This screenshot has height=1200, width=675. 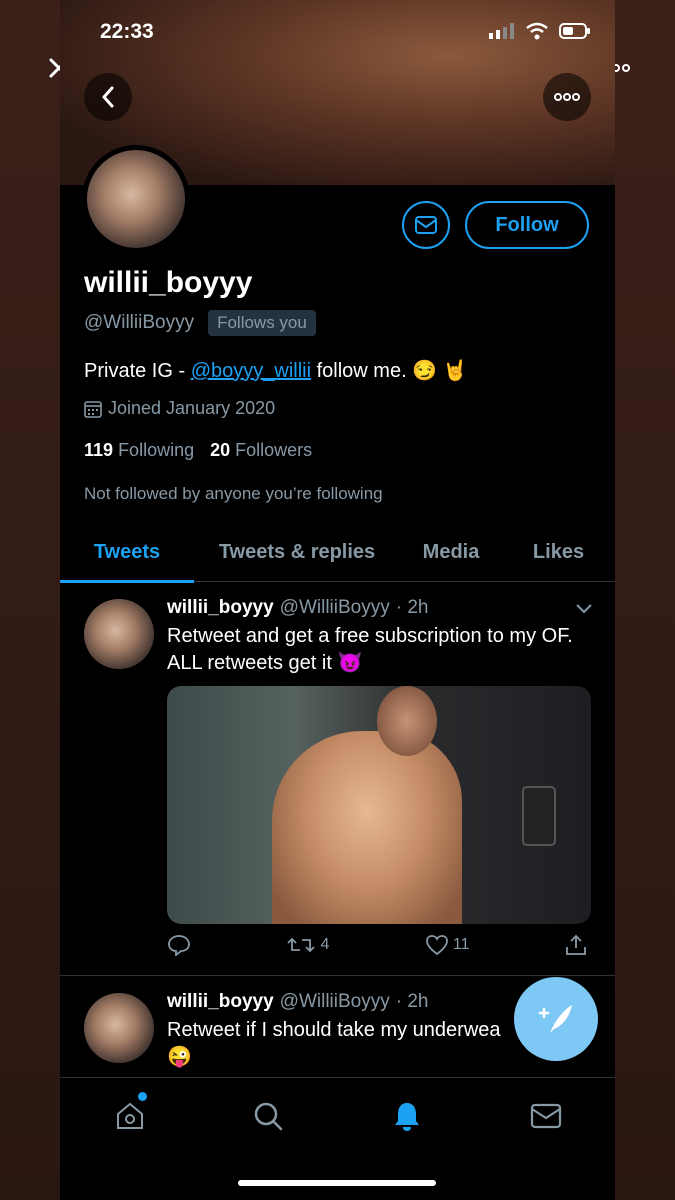 I want to click on tab-likes: Likes, so click(x=558, y=552).